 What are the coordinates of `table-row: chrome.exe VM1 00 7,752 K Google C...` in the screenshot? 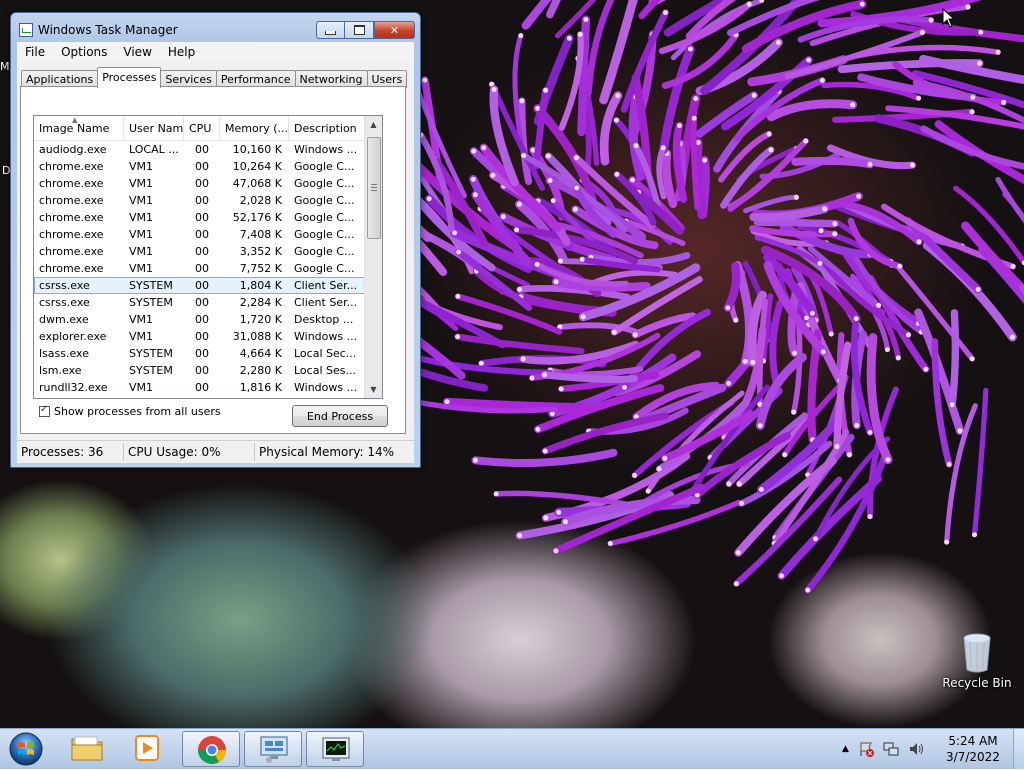 It's located at (200, 268).